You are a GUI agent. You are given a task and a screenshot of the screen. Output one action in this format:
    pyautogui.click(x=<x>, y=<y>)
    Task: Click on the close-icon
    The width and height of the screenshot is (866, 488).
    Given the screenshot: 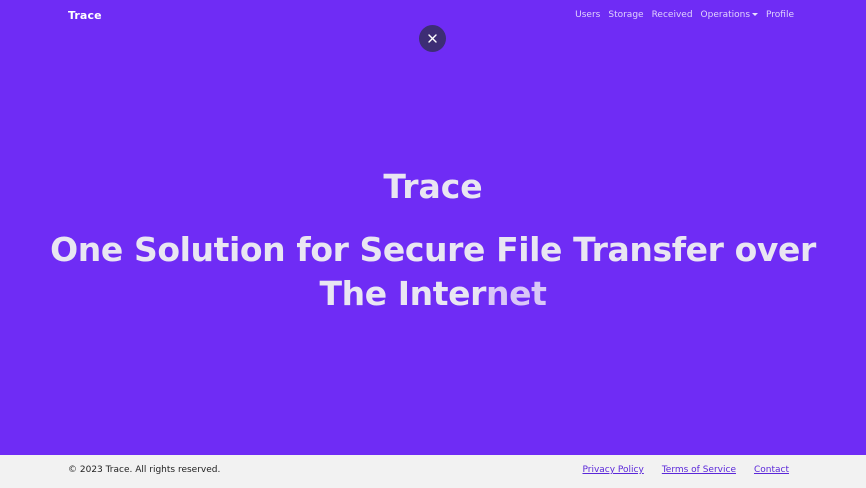 What is the action you would take?
    pyautogui.click(x=432, y=38)
    